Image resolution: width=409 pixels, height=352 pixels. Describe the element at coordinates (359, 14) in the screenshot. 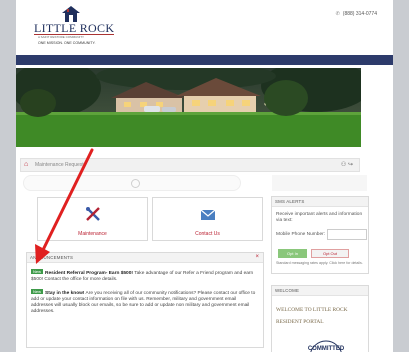

I see `phone-number: (888) 314-0774` at that location.